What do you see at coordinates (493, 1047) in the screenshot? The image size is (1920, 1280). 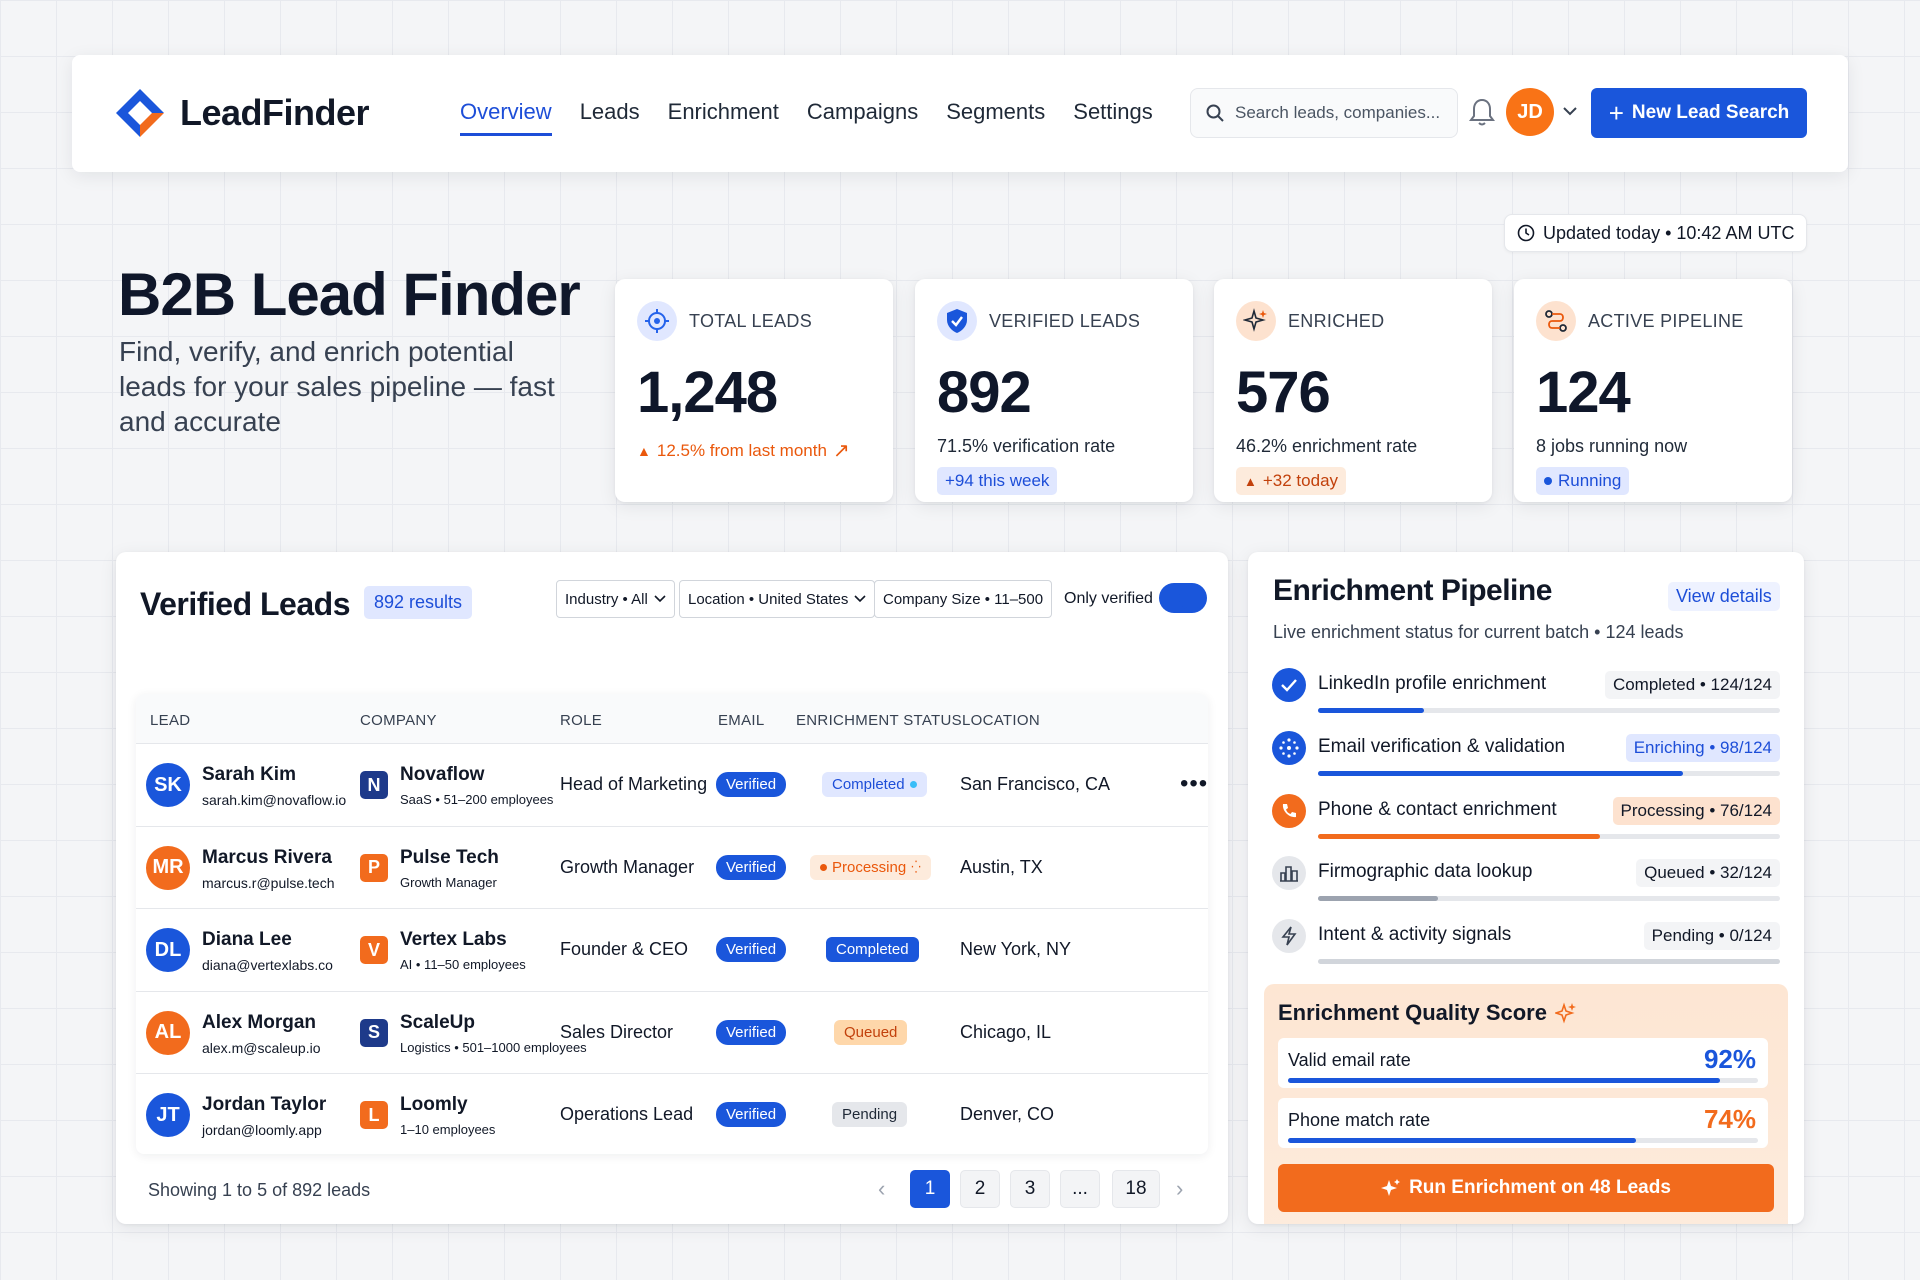 I see `company-meta: Logistics • 501–1000 employees` at bounding box center [493, 1047].